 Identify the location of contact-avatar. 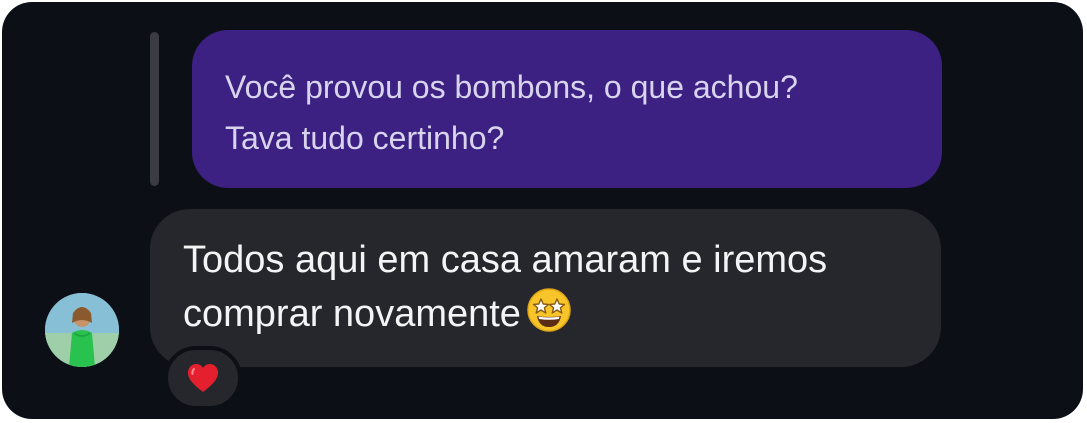
(82, 330).